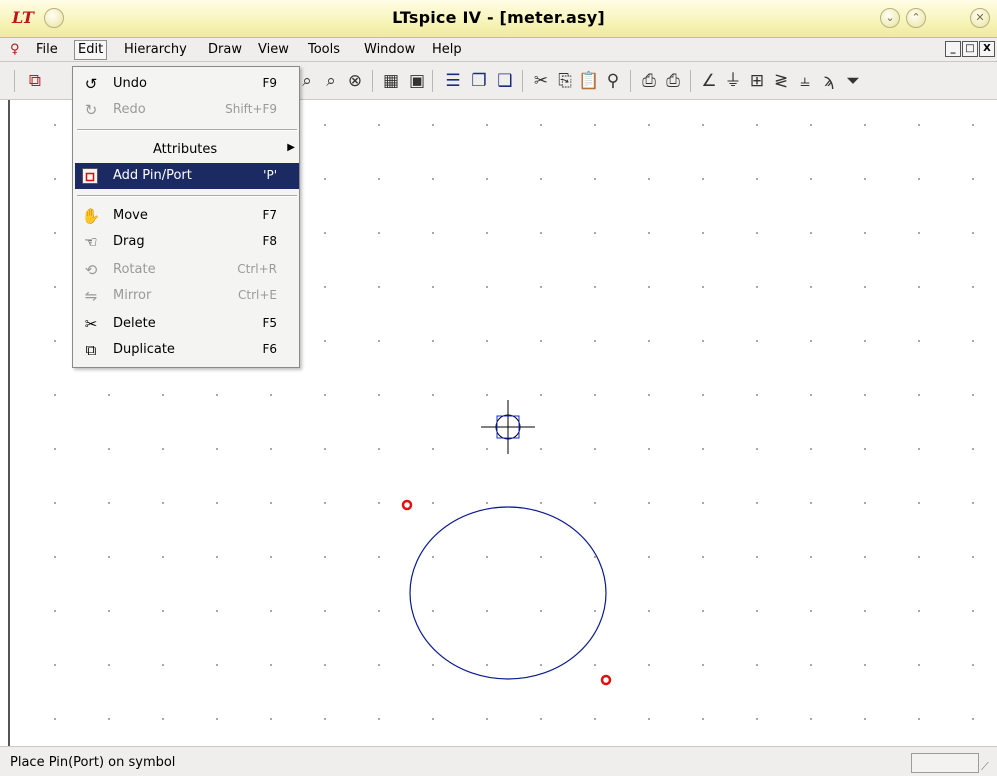 The image size is (997, 776). What do you see at coordinates (505, 81) in the screenshot?
I see `tile-vertical-icon: ❑` at bounding box center [505, 81].